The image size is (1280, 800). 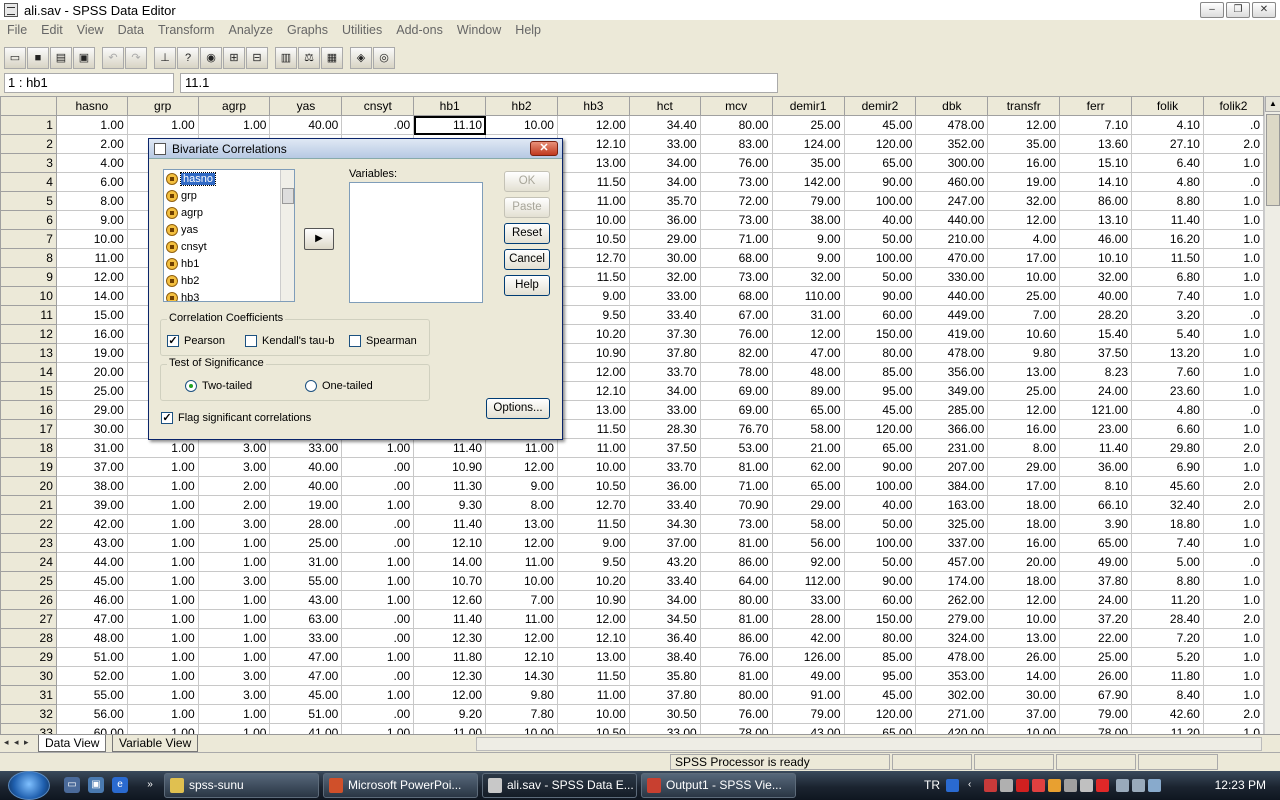 What do you see at coordinates (880, 657) in the screenshot?
I see `data-cell: 85.00` at bounding box center [880, 657].